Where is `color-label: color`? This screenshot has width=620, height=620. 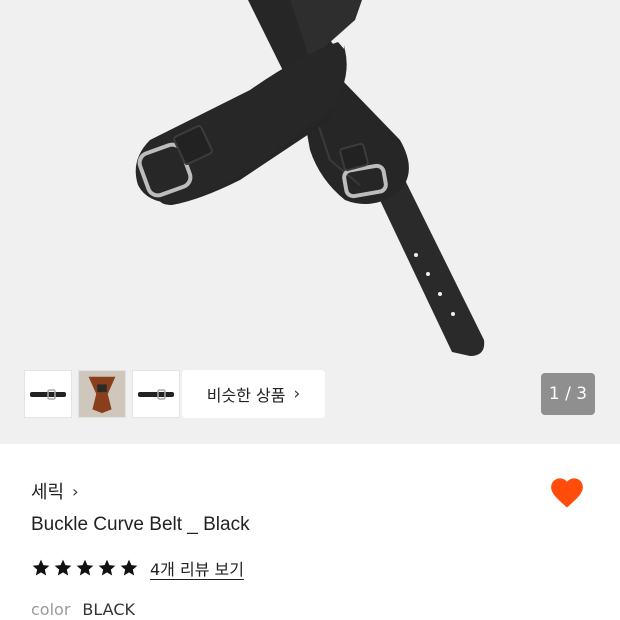
color-label: color is located at coordinates (51, 609).